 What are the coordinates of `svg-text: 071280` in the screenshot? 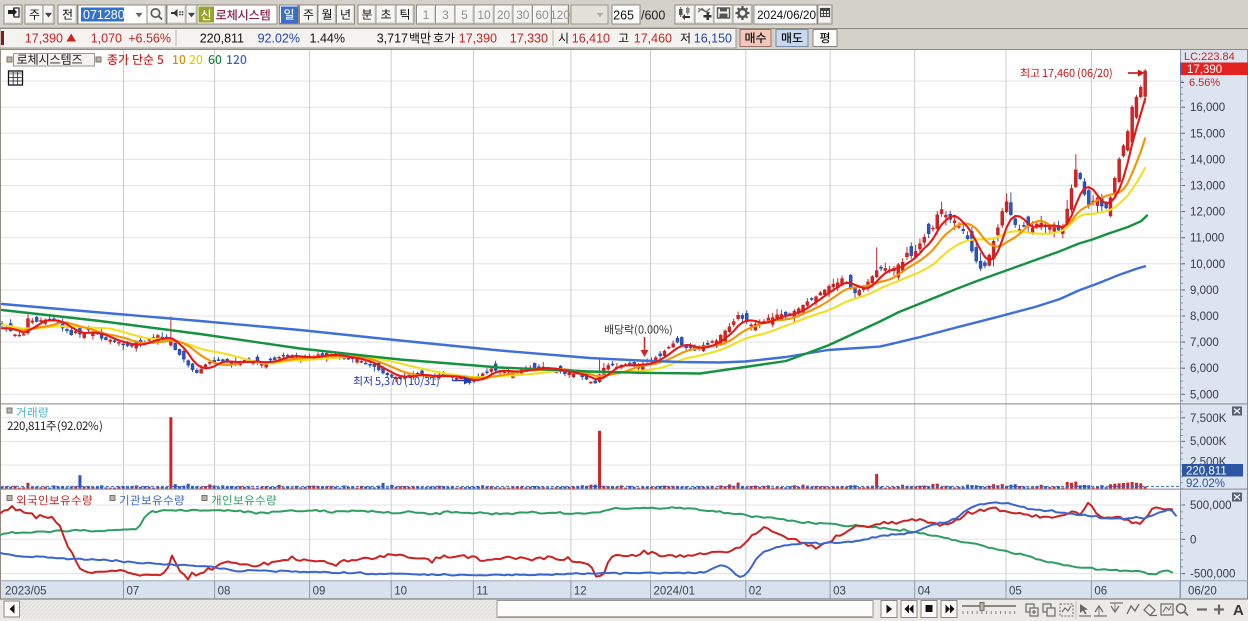 It's located at (104, 15).